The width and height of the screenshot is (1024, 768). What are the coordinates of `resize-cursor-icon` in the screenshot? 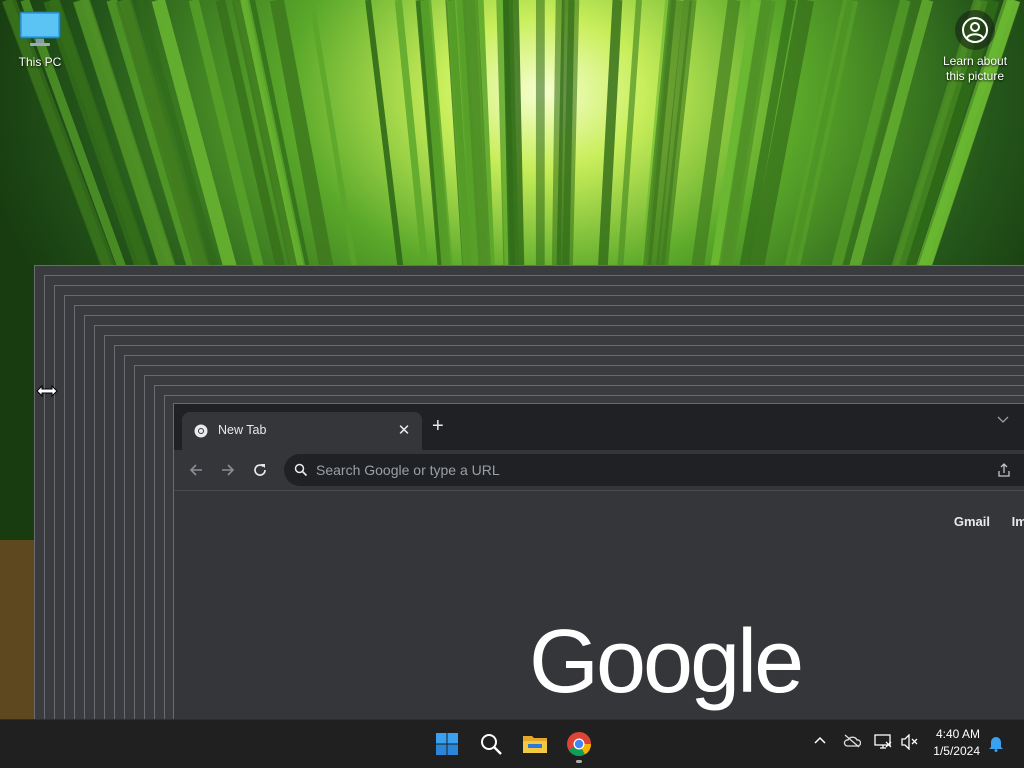 It's located at (47, 393).